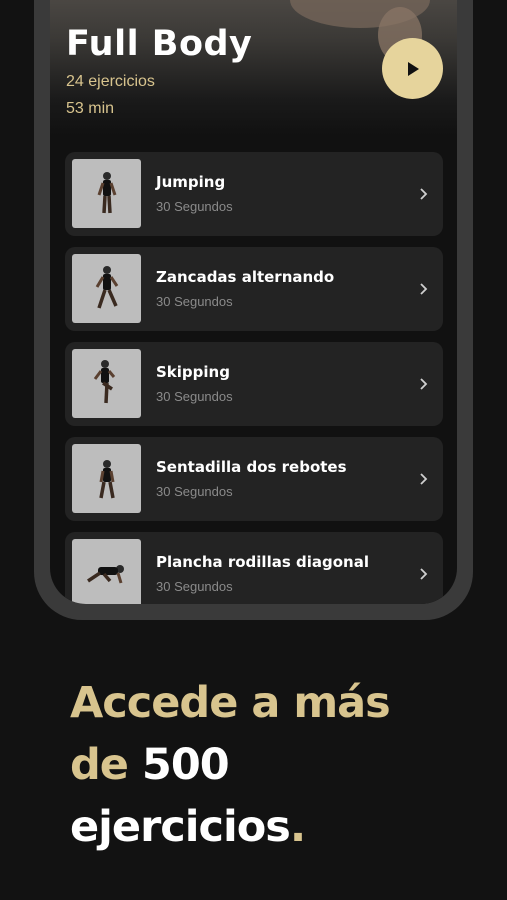 Image resolution: width=507 pixels, height=900 pixels. I want to click on headline-line3-text: ejercicios, so click(180, 827).